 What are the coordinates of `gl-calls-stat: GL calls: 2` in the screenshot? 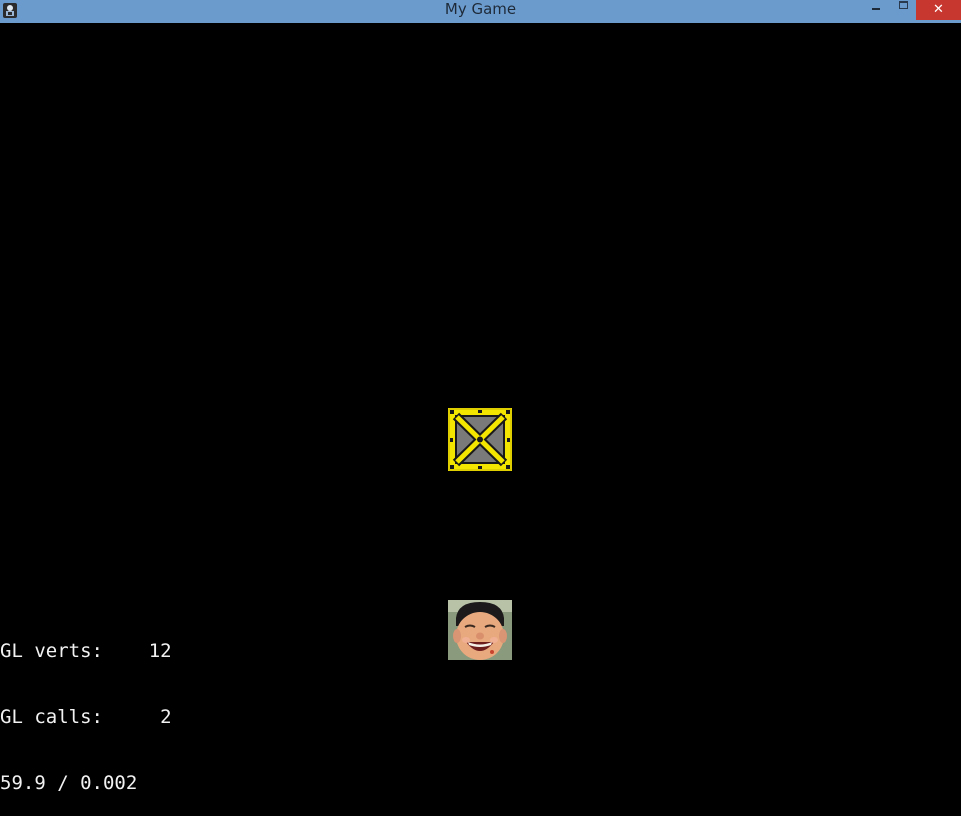 It's located at (86, 717).